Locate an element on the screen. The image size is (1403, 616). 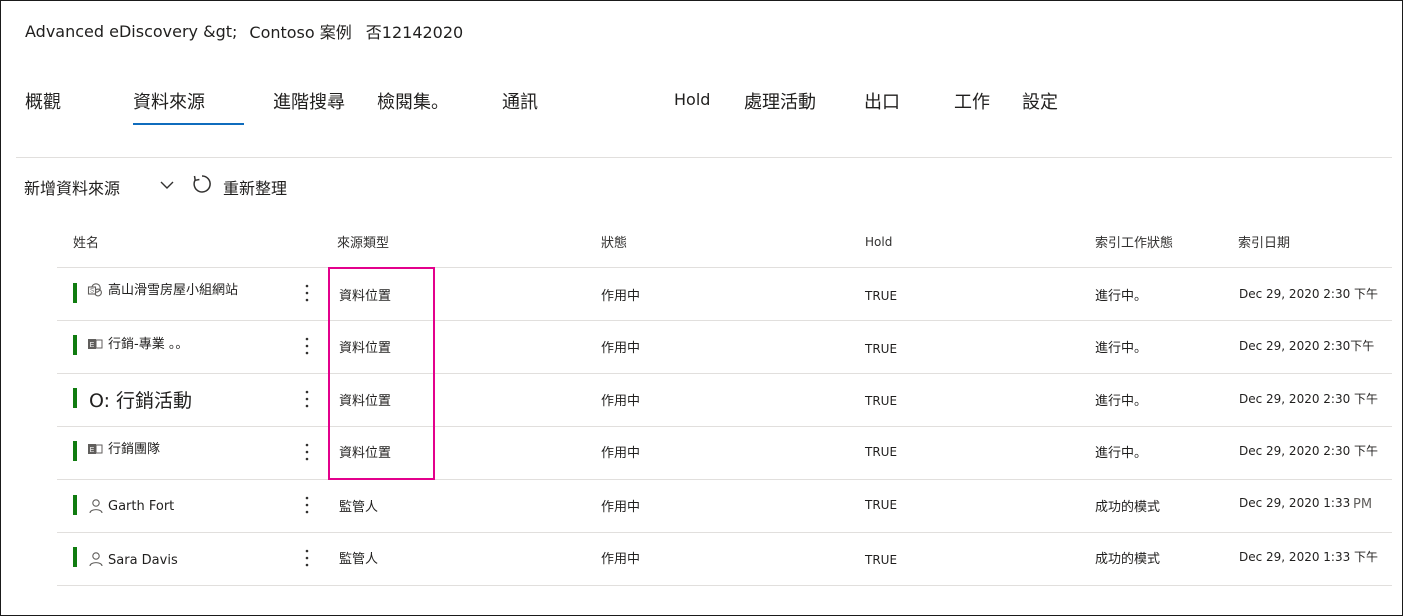
svg-text: S is located at coordinates (92, 292).